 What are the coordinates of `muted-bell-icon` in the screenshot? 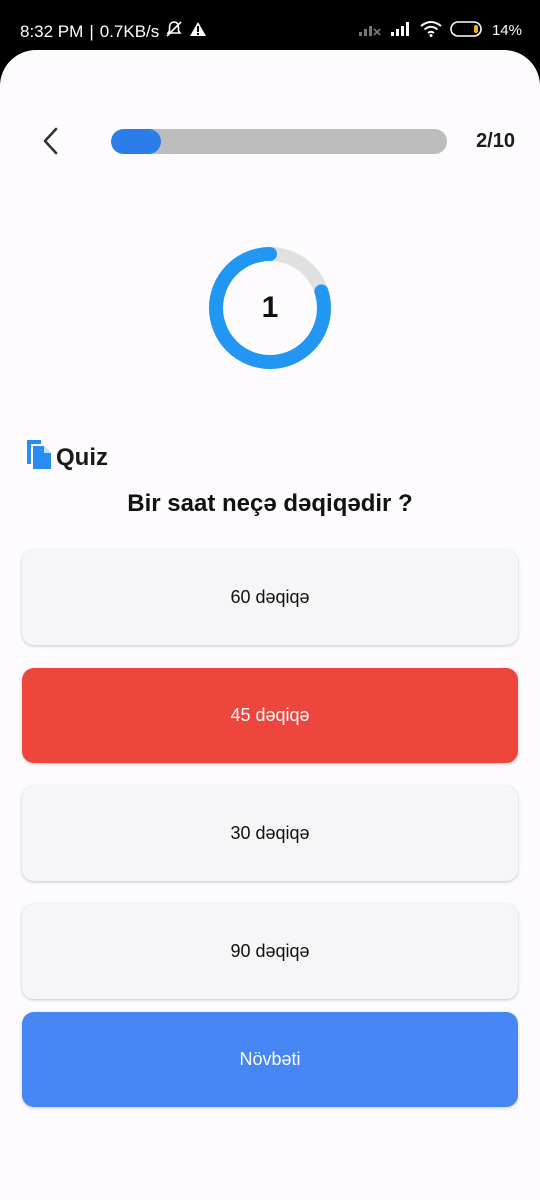 It's located at (174, 31).